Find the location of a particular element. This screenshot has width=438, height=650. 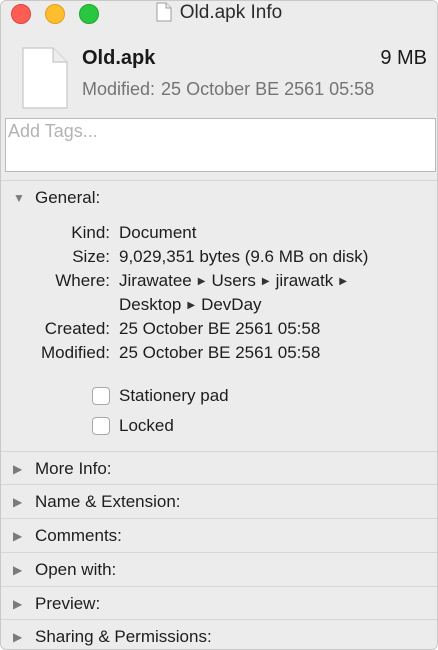

size-row: Size: 9,029,351 bytes (9.6 MB on disk) is located at coordinates (219, 259).